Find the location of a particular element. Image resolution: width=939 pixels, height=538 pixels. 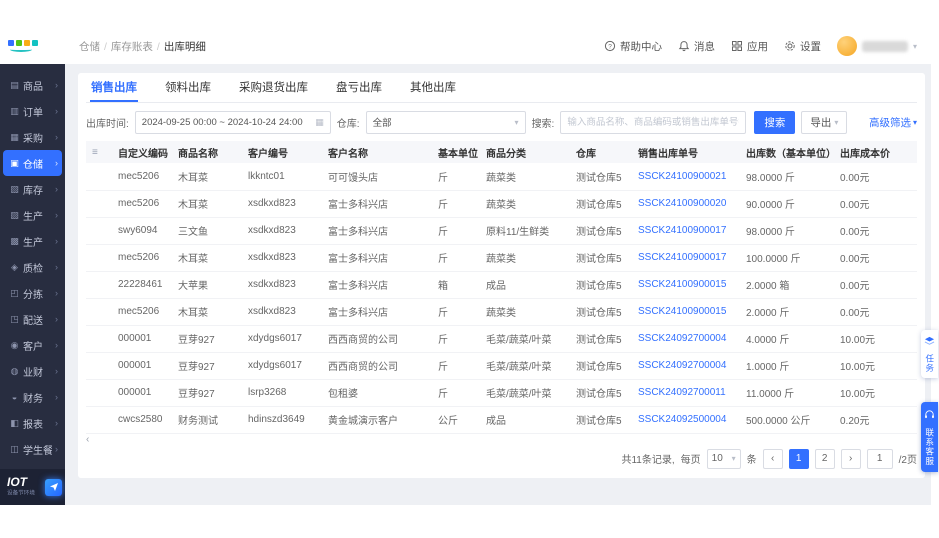

cell-customer-name: 黄金城演示客户 is located at coordinates (377, 420).